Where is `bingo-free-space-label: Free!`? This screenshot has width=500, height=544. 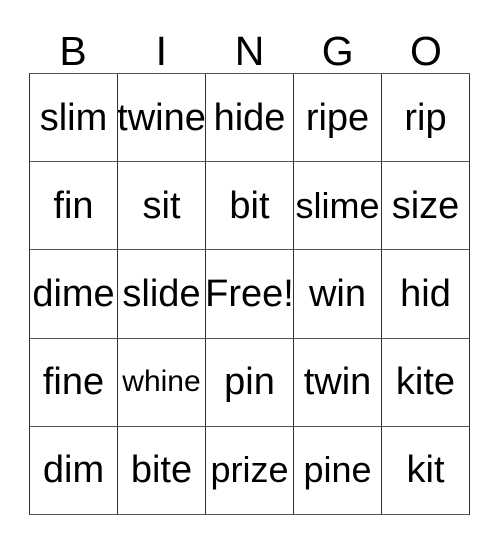
bingo-free-space-label: Free! is located at coordinates (250, 294).